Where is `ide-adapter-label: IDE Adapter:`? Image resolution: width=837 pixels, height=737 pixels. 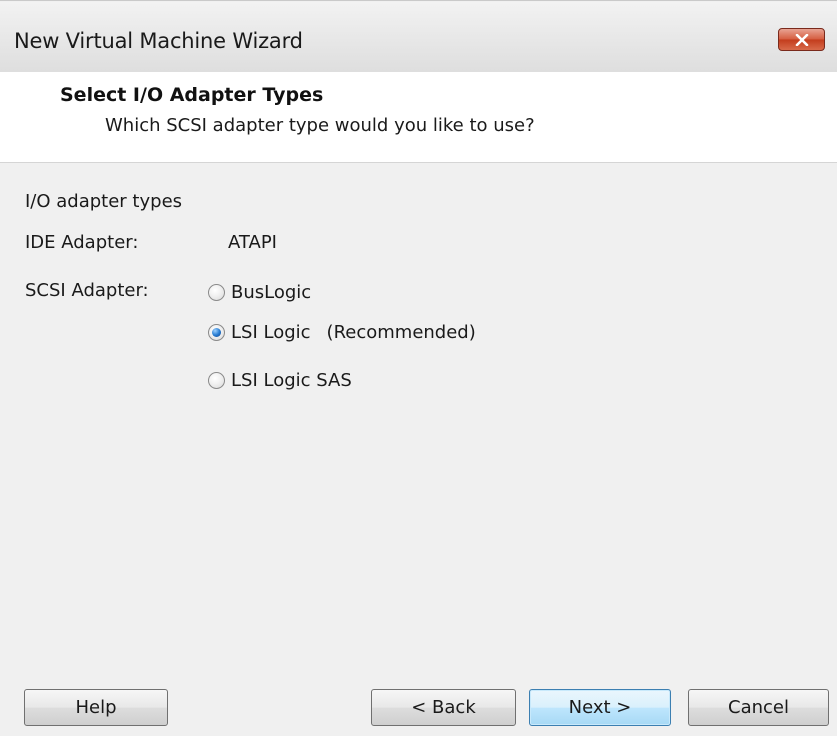
ide-adapter-label: IDE Adapter: is located at coordinates (82, 242).